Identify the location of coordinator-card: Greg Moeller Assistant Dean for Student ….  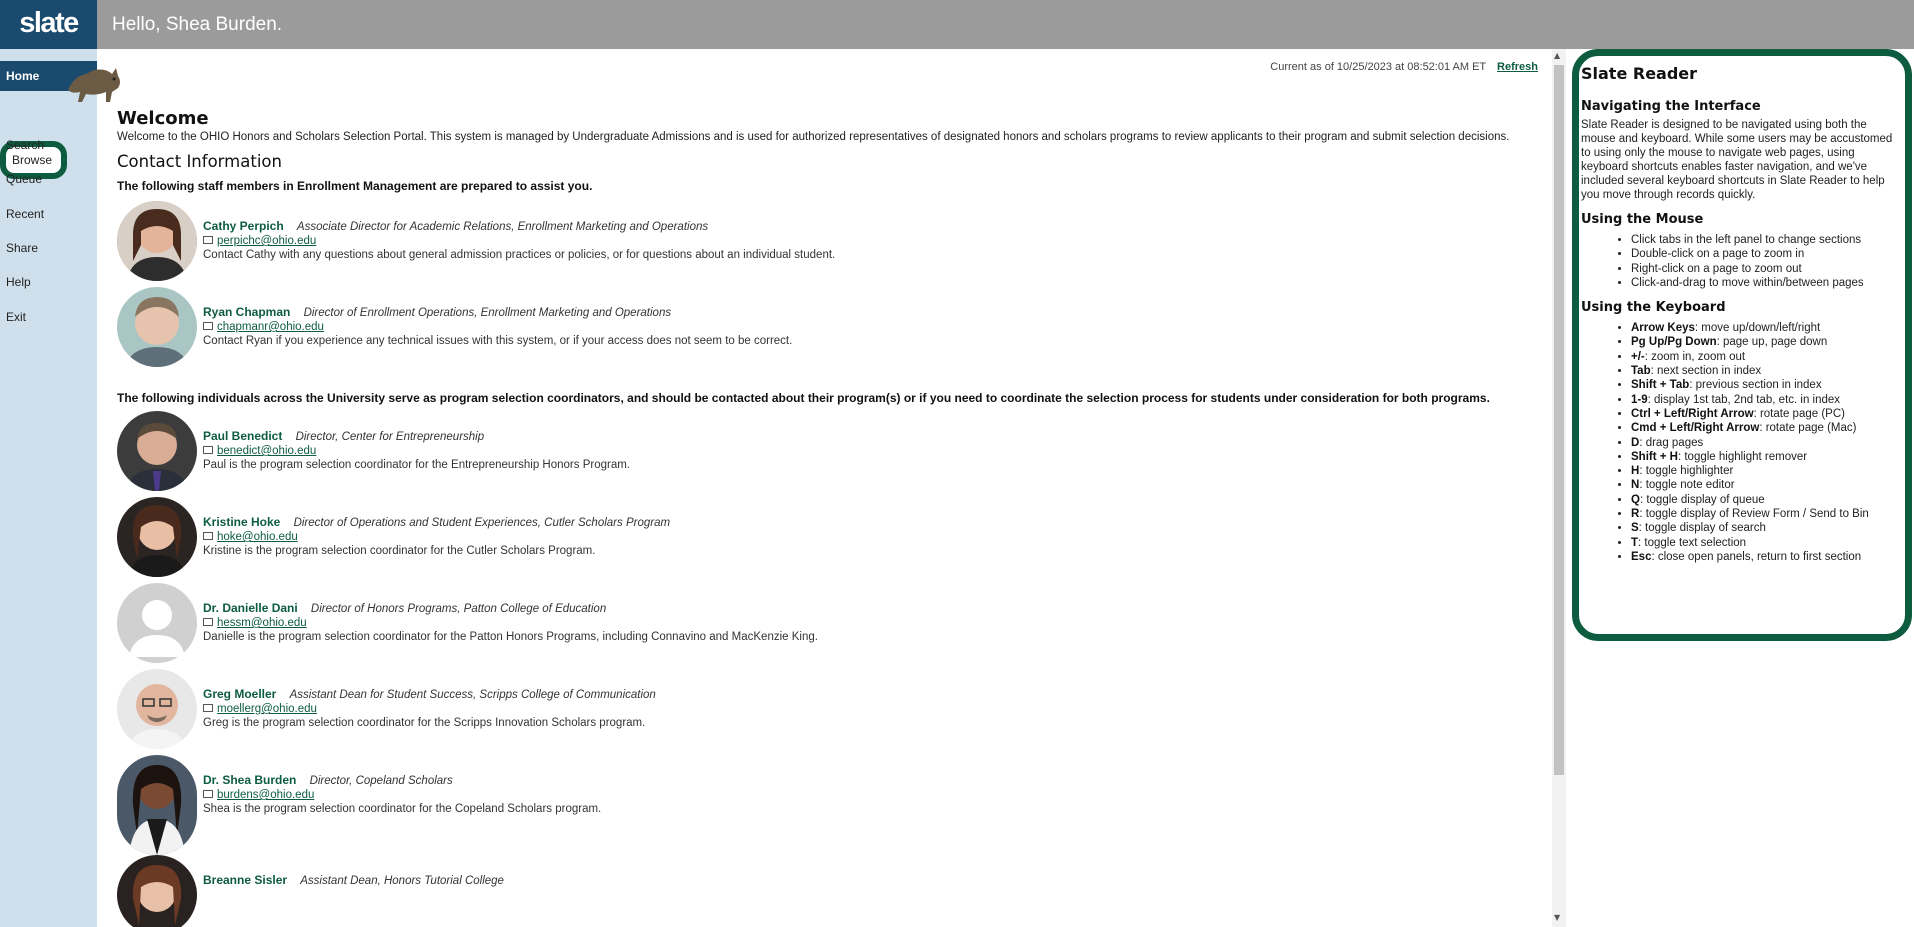
(822, 712).